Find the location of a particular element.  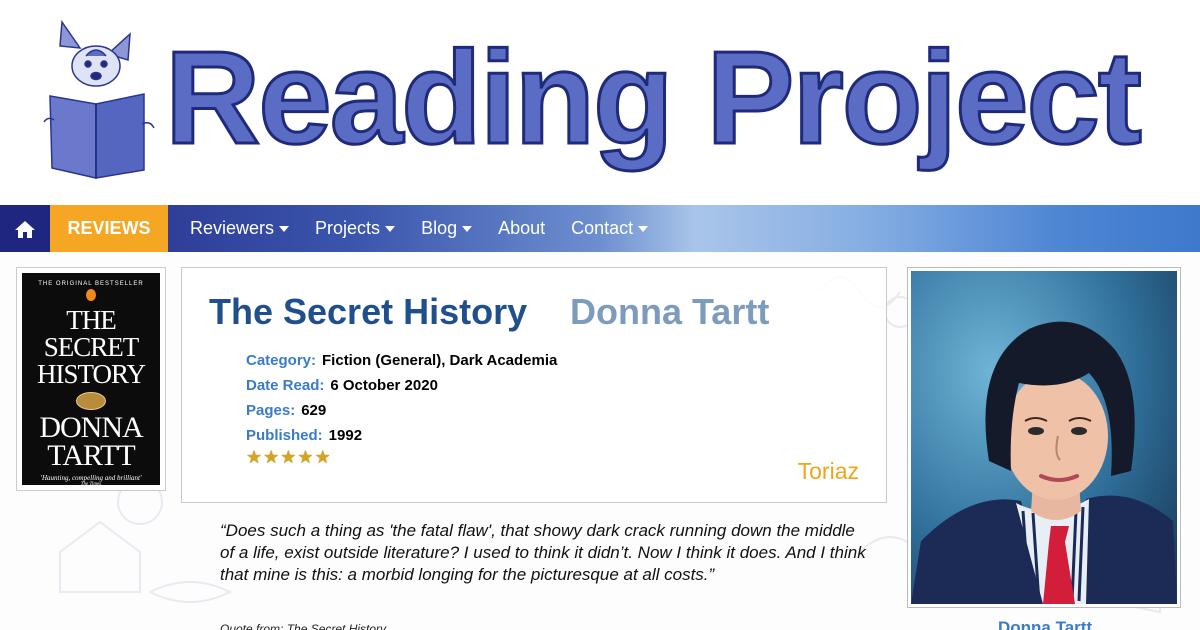

nav-item-blog: Blog is located at coordinates (446, 228).